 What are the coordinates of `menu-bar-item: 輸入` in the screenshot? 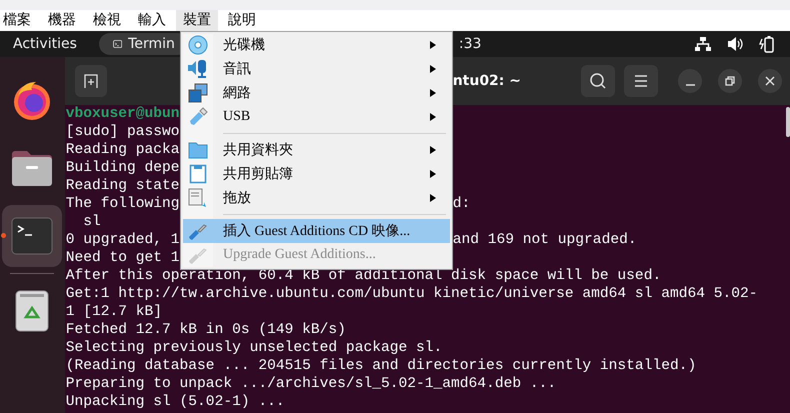 It's located at (152, 20).